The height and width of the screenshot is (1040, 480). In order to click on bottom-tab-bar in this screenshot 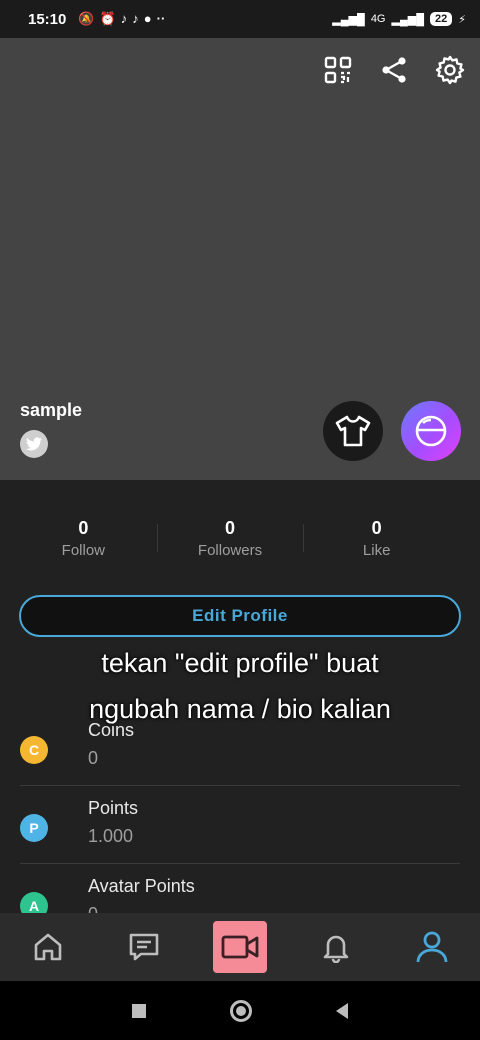, I will do `click(240, 947)`.